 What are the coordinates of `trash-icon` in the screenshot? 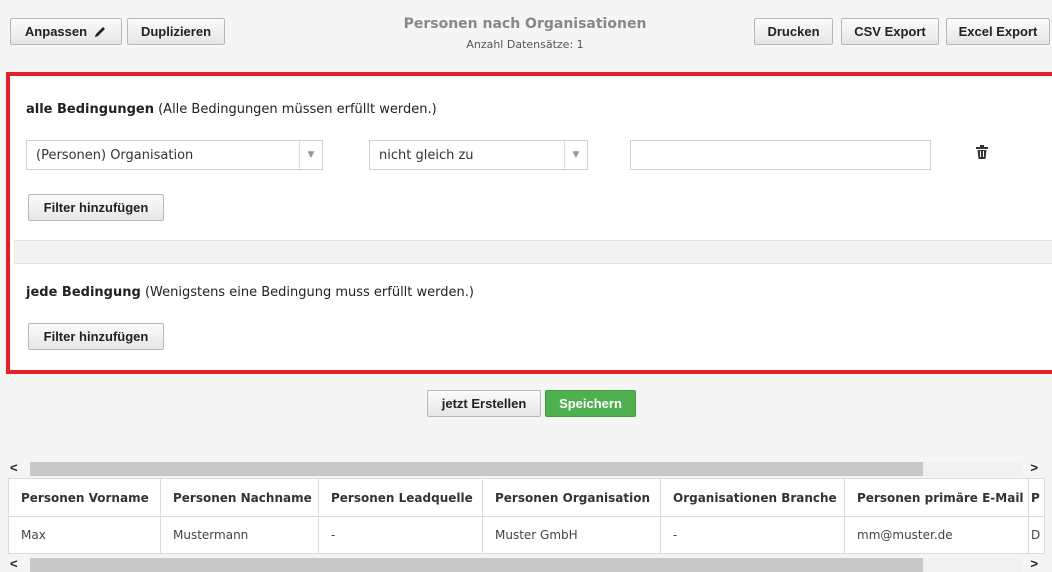 It's located at (982, 153).